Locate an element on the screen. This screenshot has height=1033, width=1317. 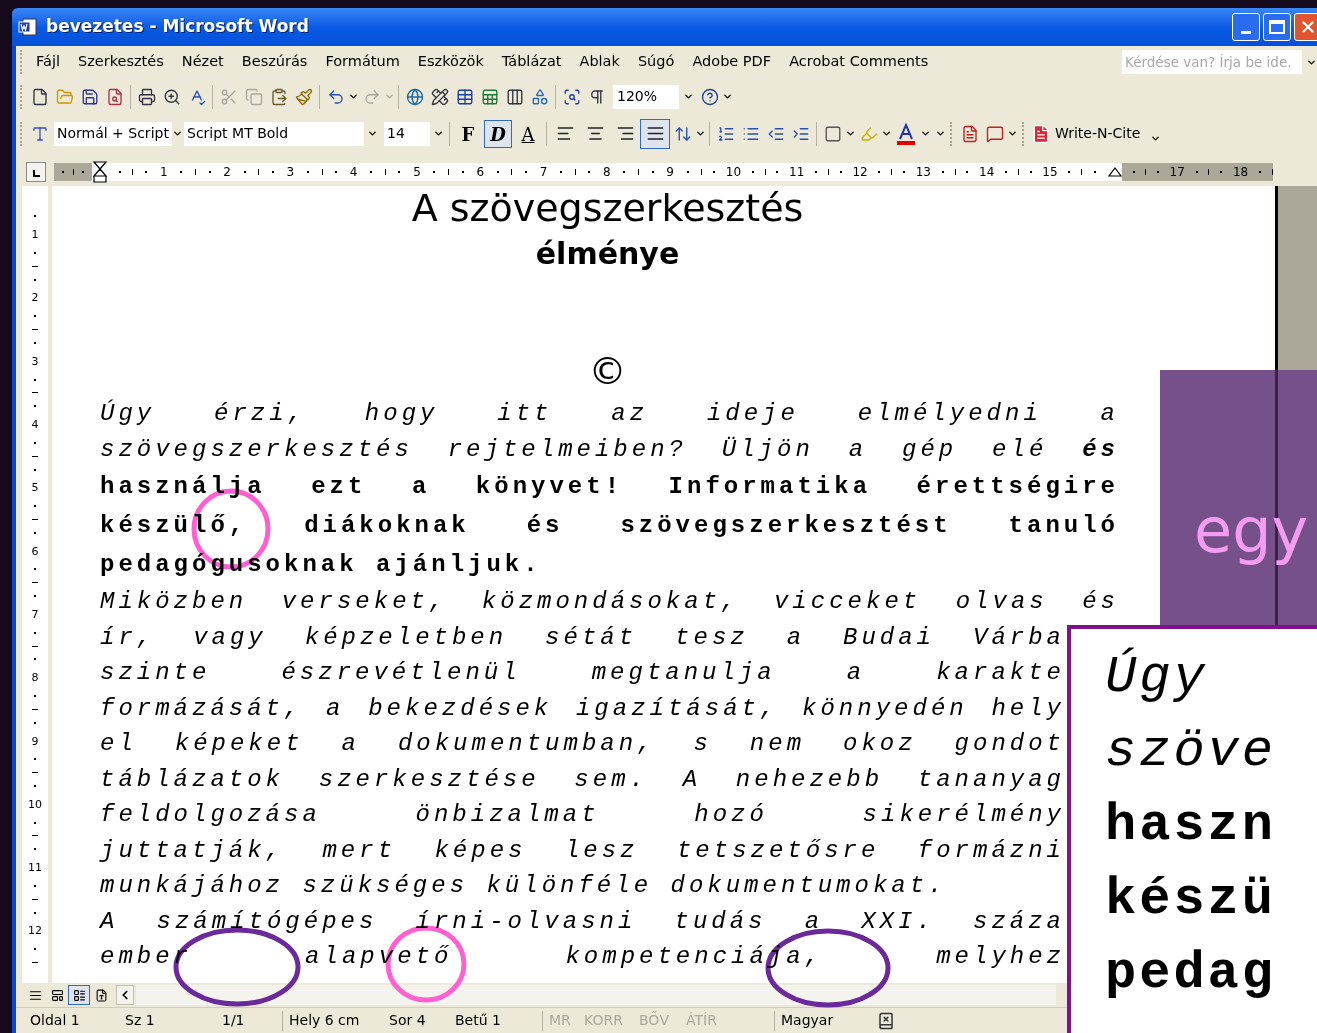
paste-icon is located at coordinates (278, 96).